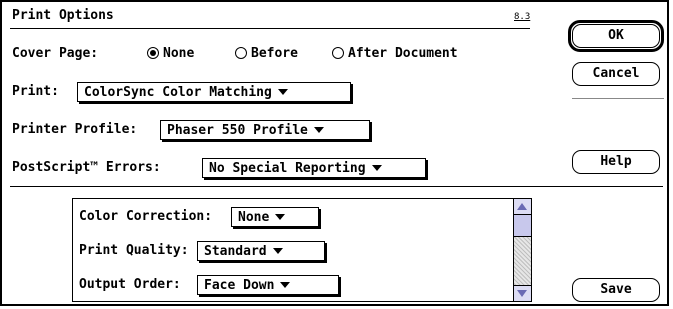 The image size is (673, 309). I want to click on button-divider, so click(618, 98).